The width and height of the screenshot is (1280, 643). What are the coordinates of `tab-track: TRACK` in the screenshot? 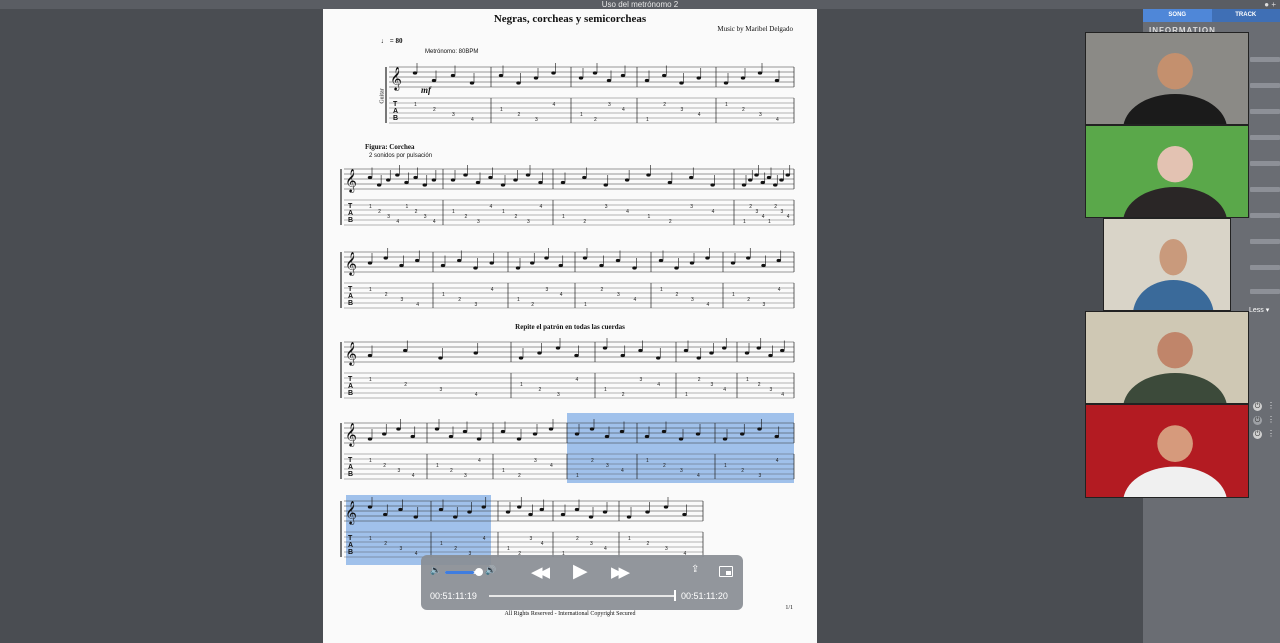 It's located at (1245, 15).